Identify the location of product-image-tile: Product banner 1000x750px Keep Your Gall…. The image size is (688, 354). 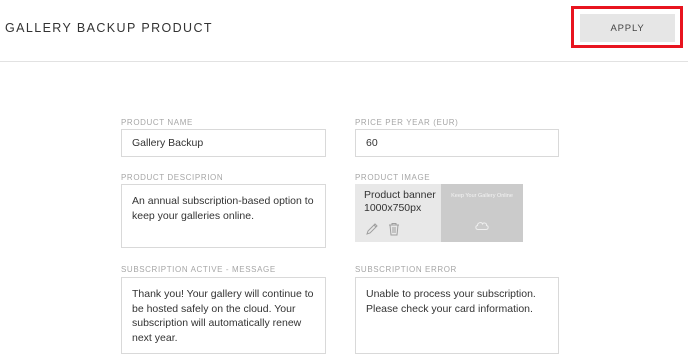
(439, 213).